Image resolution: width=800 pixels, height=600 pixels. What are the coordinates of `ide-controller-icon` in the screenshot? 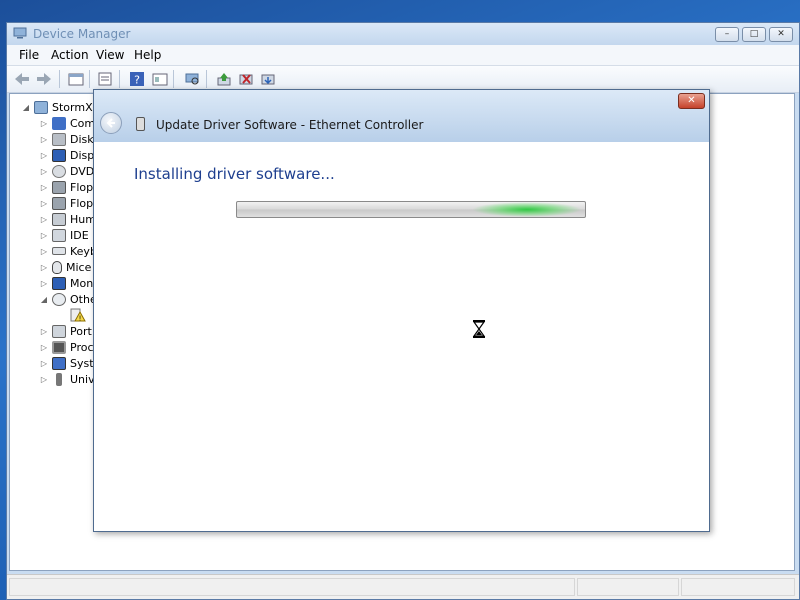 It's located at (59, 235).